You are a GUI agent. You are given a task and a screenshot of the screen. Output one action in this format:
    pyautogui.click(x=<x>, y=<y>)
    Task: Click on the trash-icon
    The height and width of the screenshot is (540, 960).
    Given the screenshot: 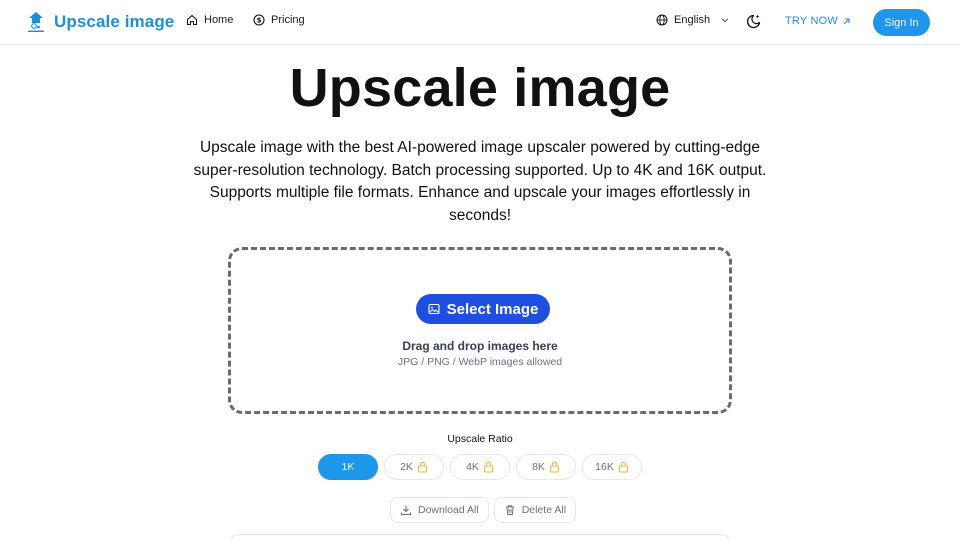 What is the action you would take?
    pyautogui.click(x=509, y=510)
    